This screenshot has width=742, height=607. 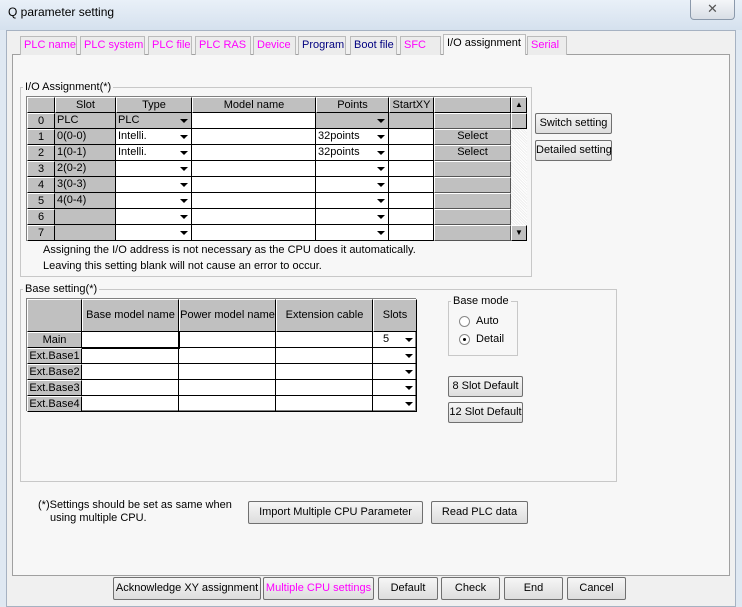 What do you see at coordinates (472, 105) in the screenshot?
I see `column-header` at bounding box center [472, 105].